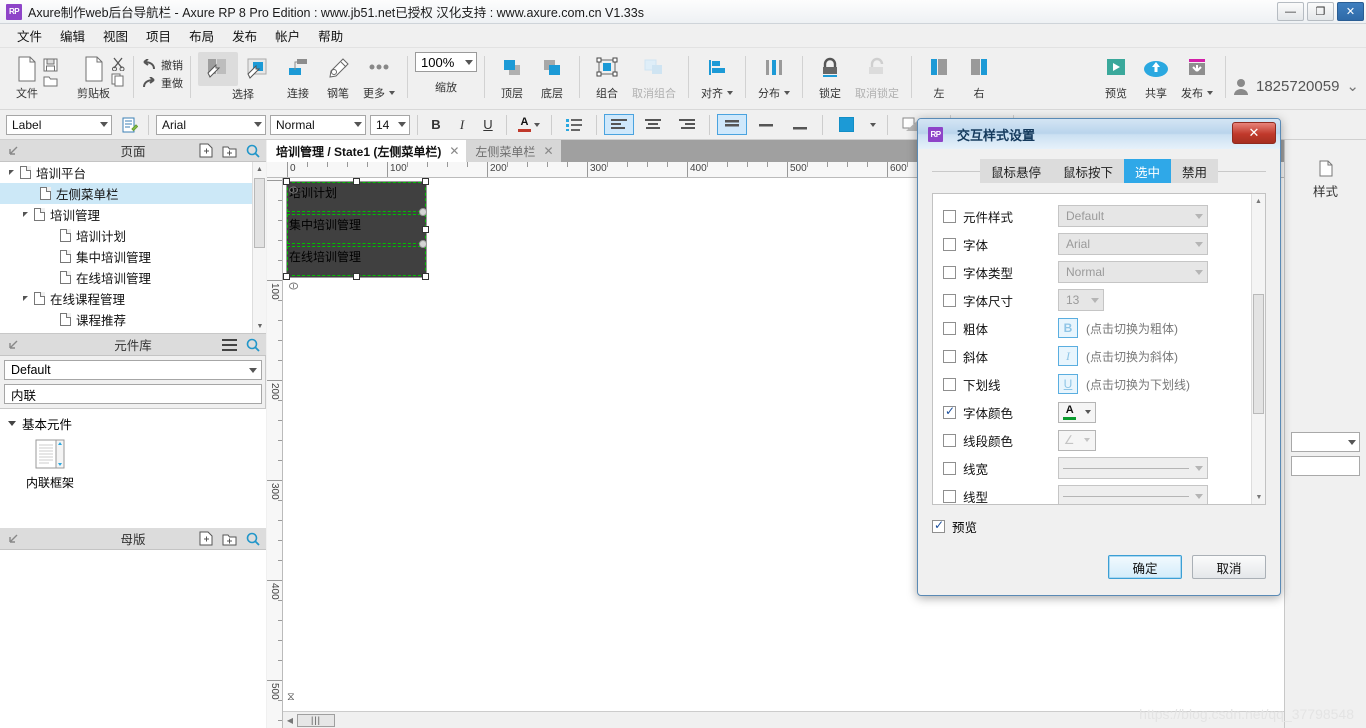  What do you see at coordinates (1097, 328) in the screenshot?
I see `option-bold: 粗体 B (点击切换为粗体)` at bounding box center [1097, 328].